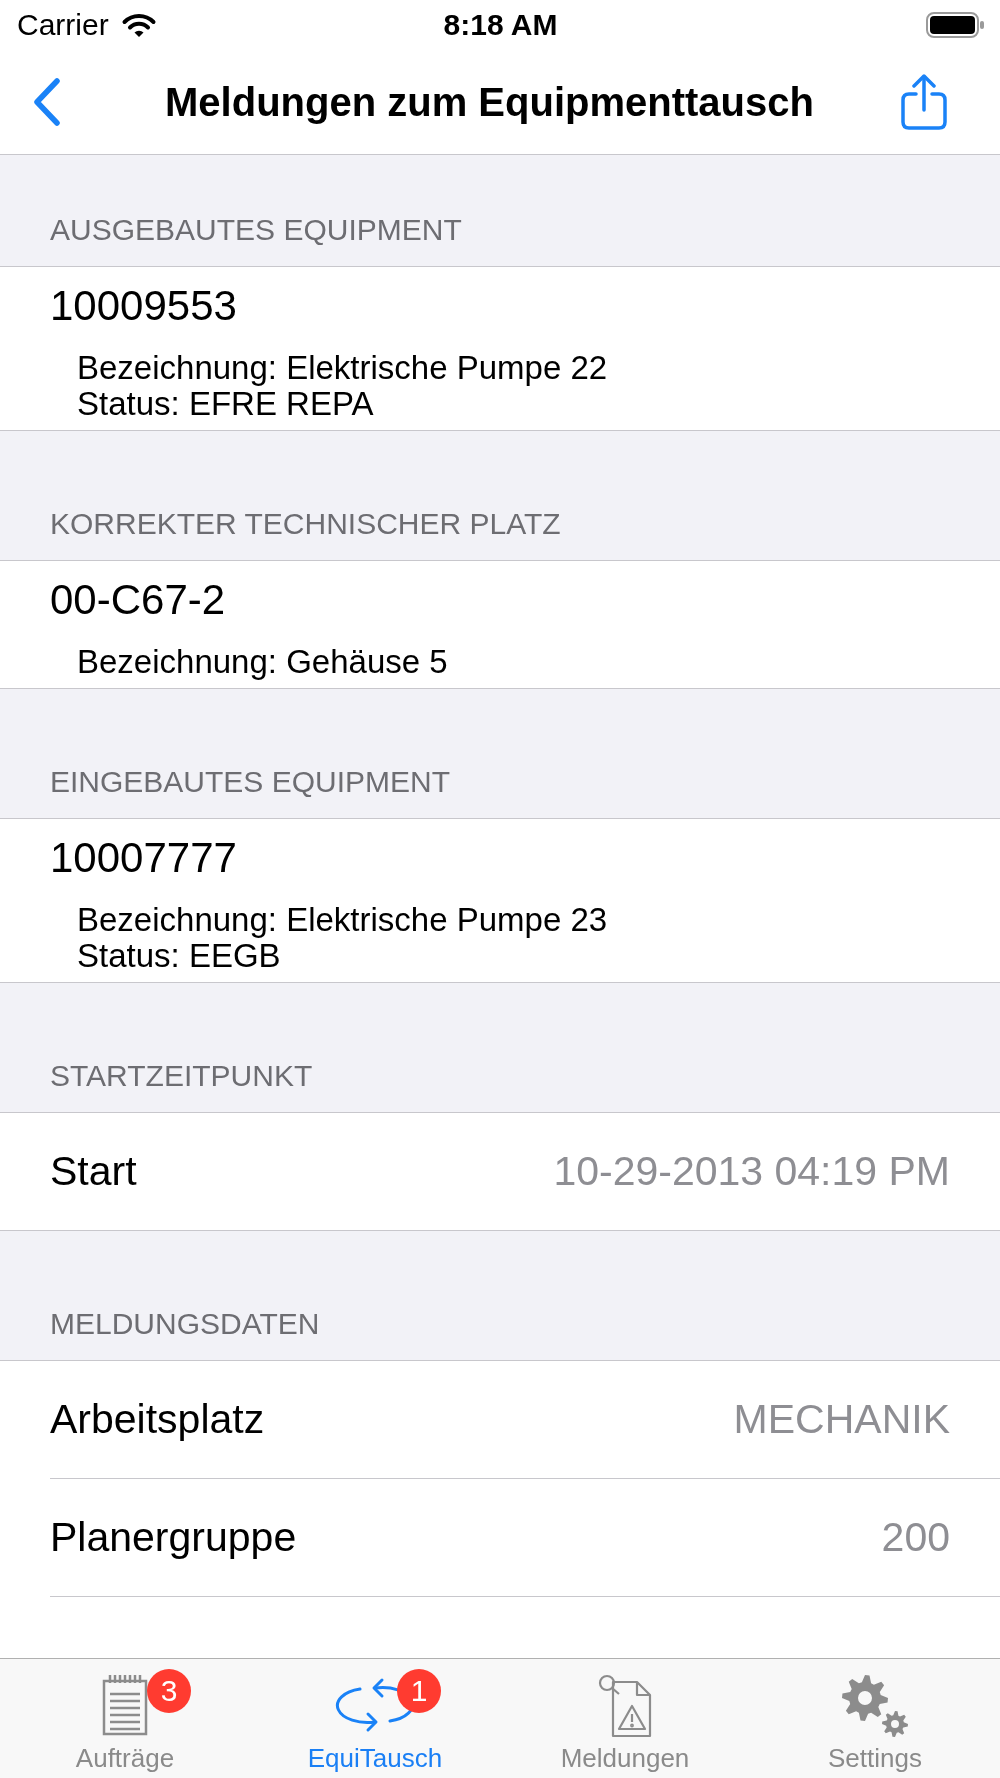  I want to click on nav-title: Meldungen zum Equipmenttausch, so click(489, 102).